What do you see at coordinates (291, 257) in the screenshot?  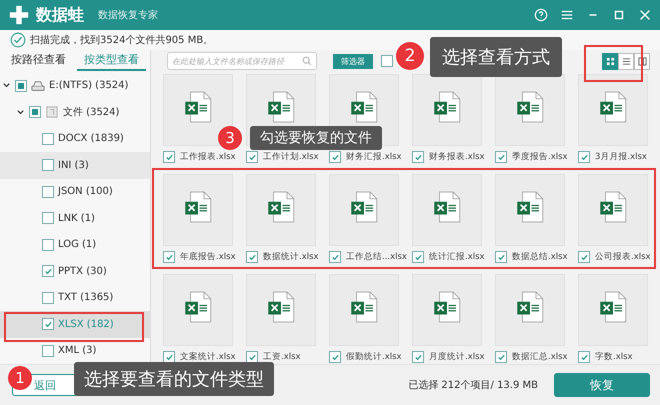 I see `file-name: 数据统计.xlsx` at bounding box center [291, 257].